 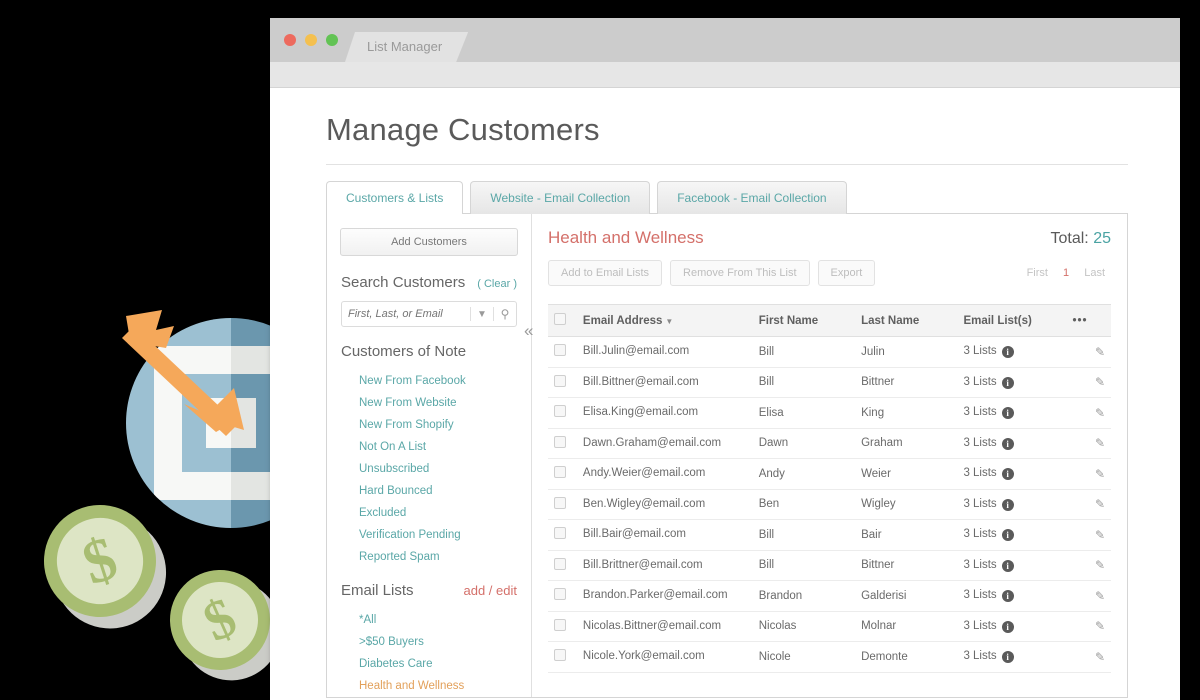 What do you see at coordinates (482, 314) in the screenshot?
I see `chevron-down-icon: ▼` at bounding box center [482, 314].